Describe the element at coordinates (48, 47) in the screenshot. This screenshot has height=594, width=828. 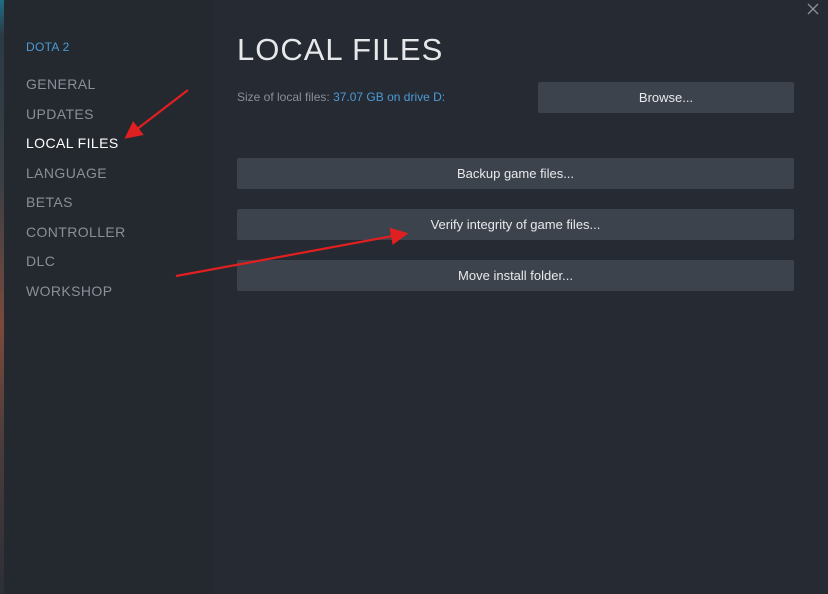
I see `game-title: DOTA 2` at that location.